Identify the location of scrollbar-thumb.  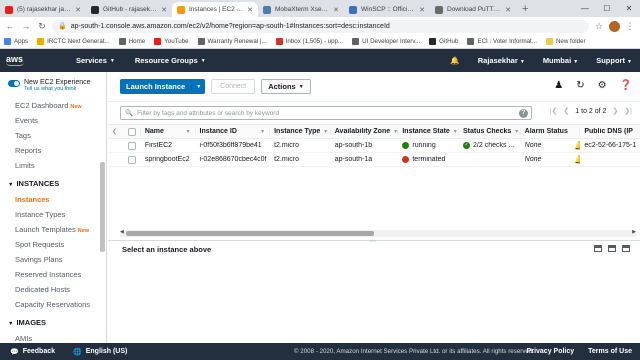
(250, 233).